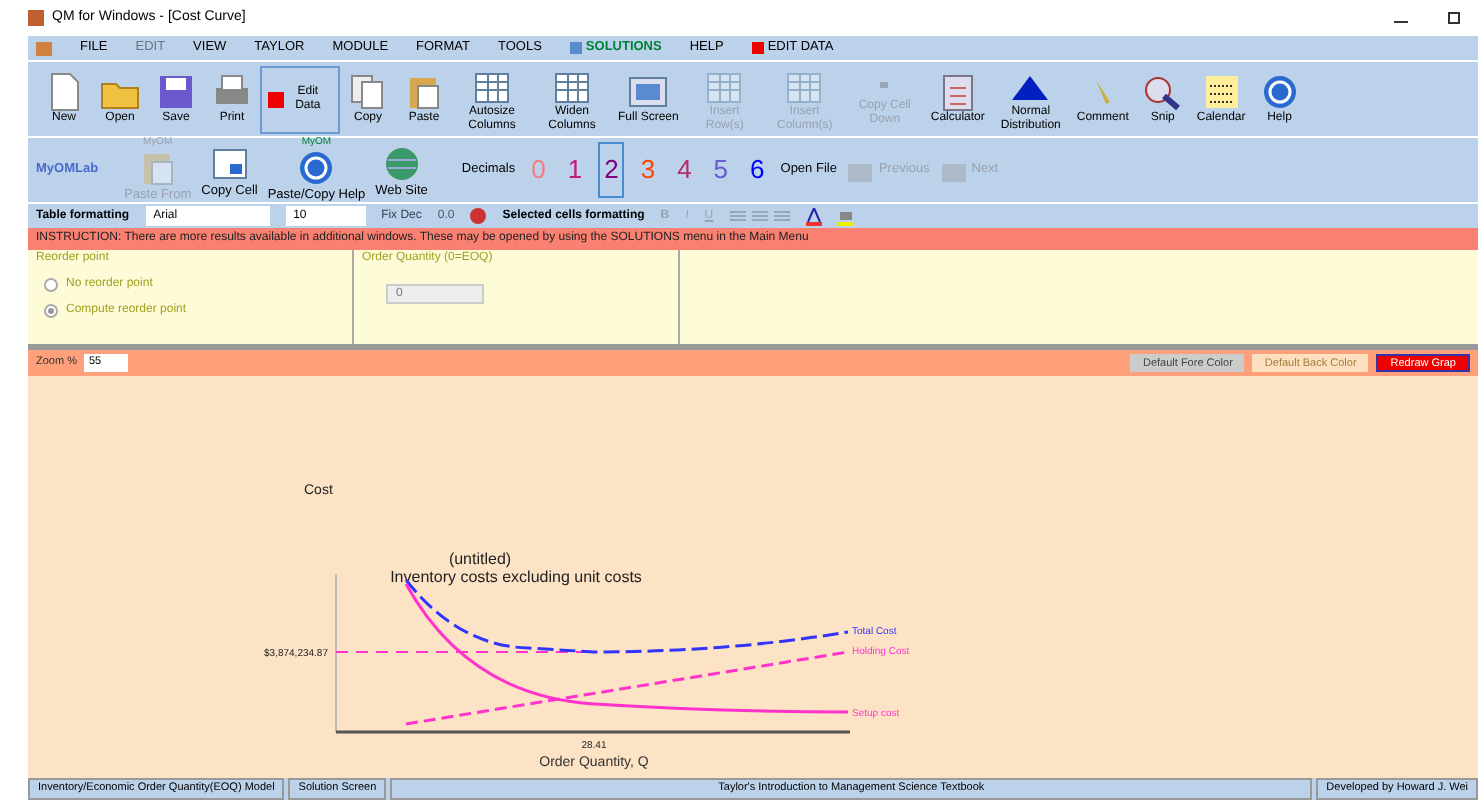 The image size is (1478, 800). I want to click on snip-icon, so click(1162, 92).